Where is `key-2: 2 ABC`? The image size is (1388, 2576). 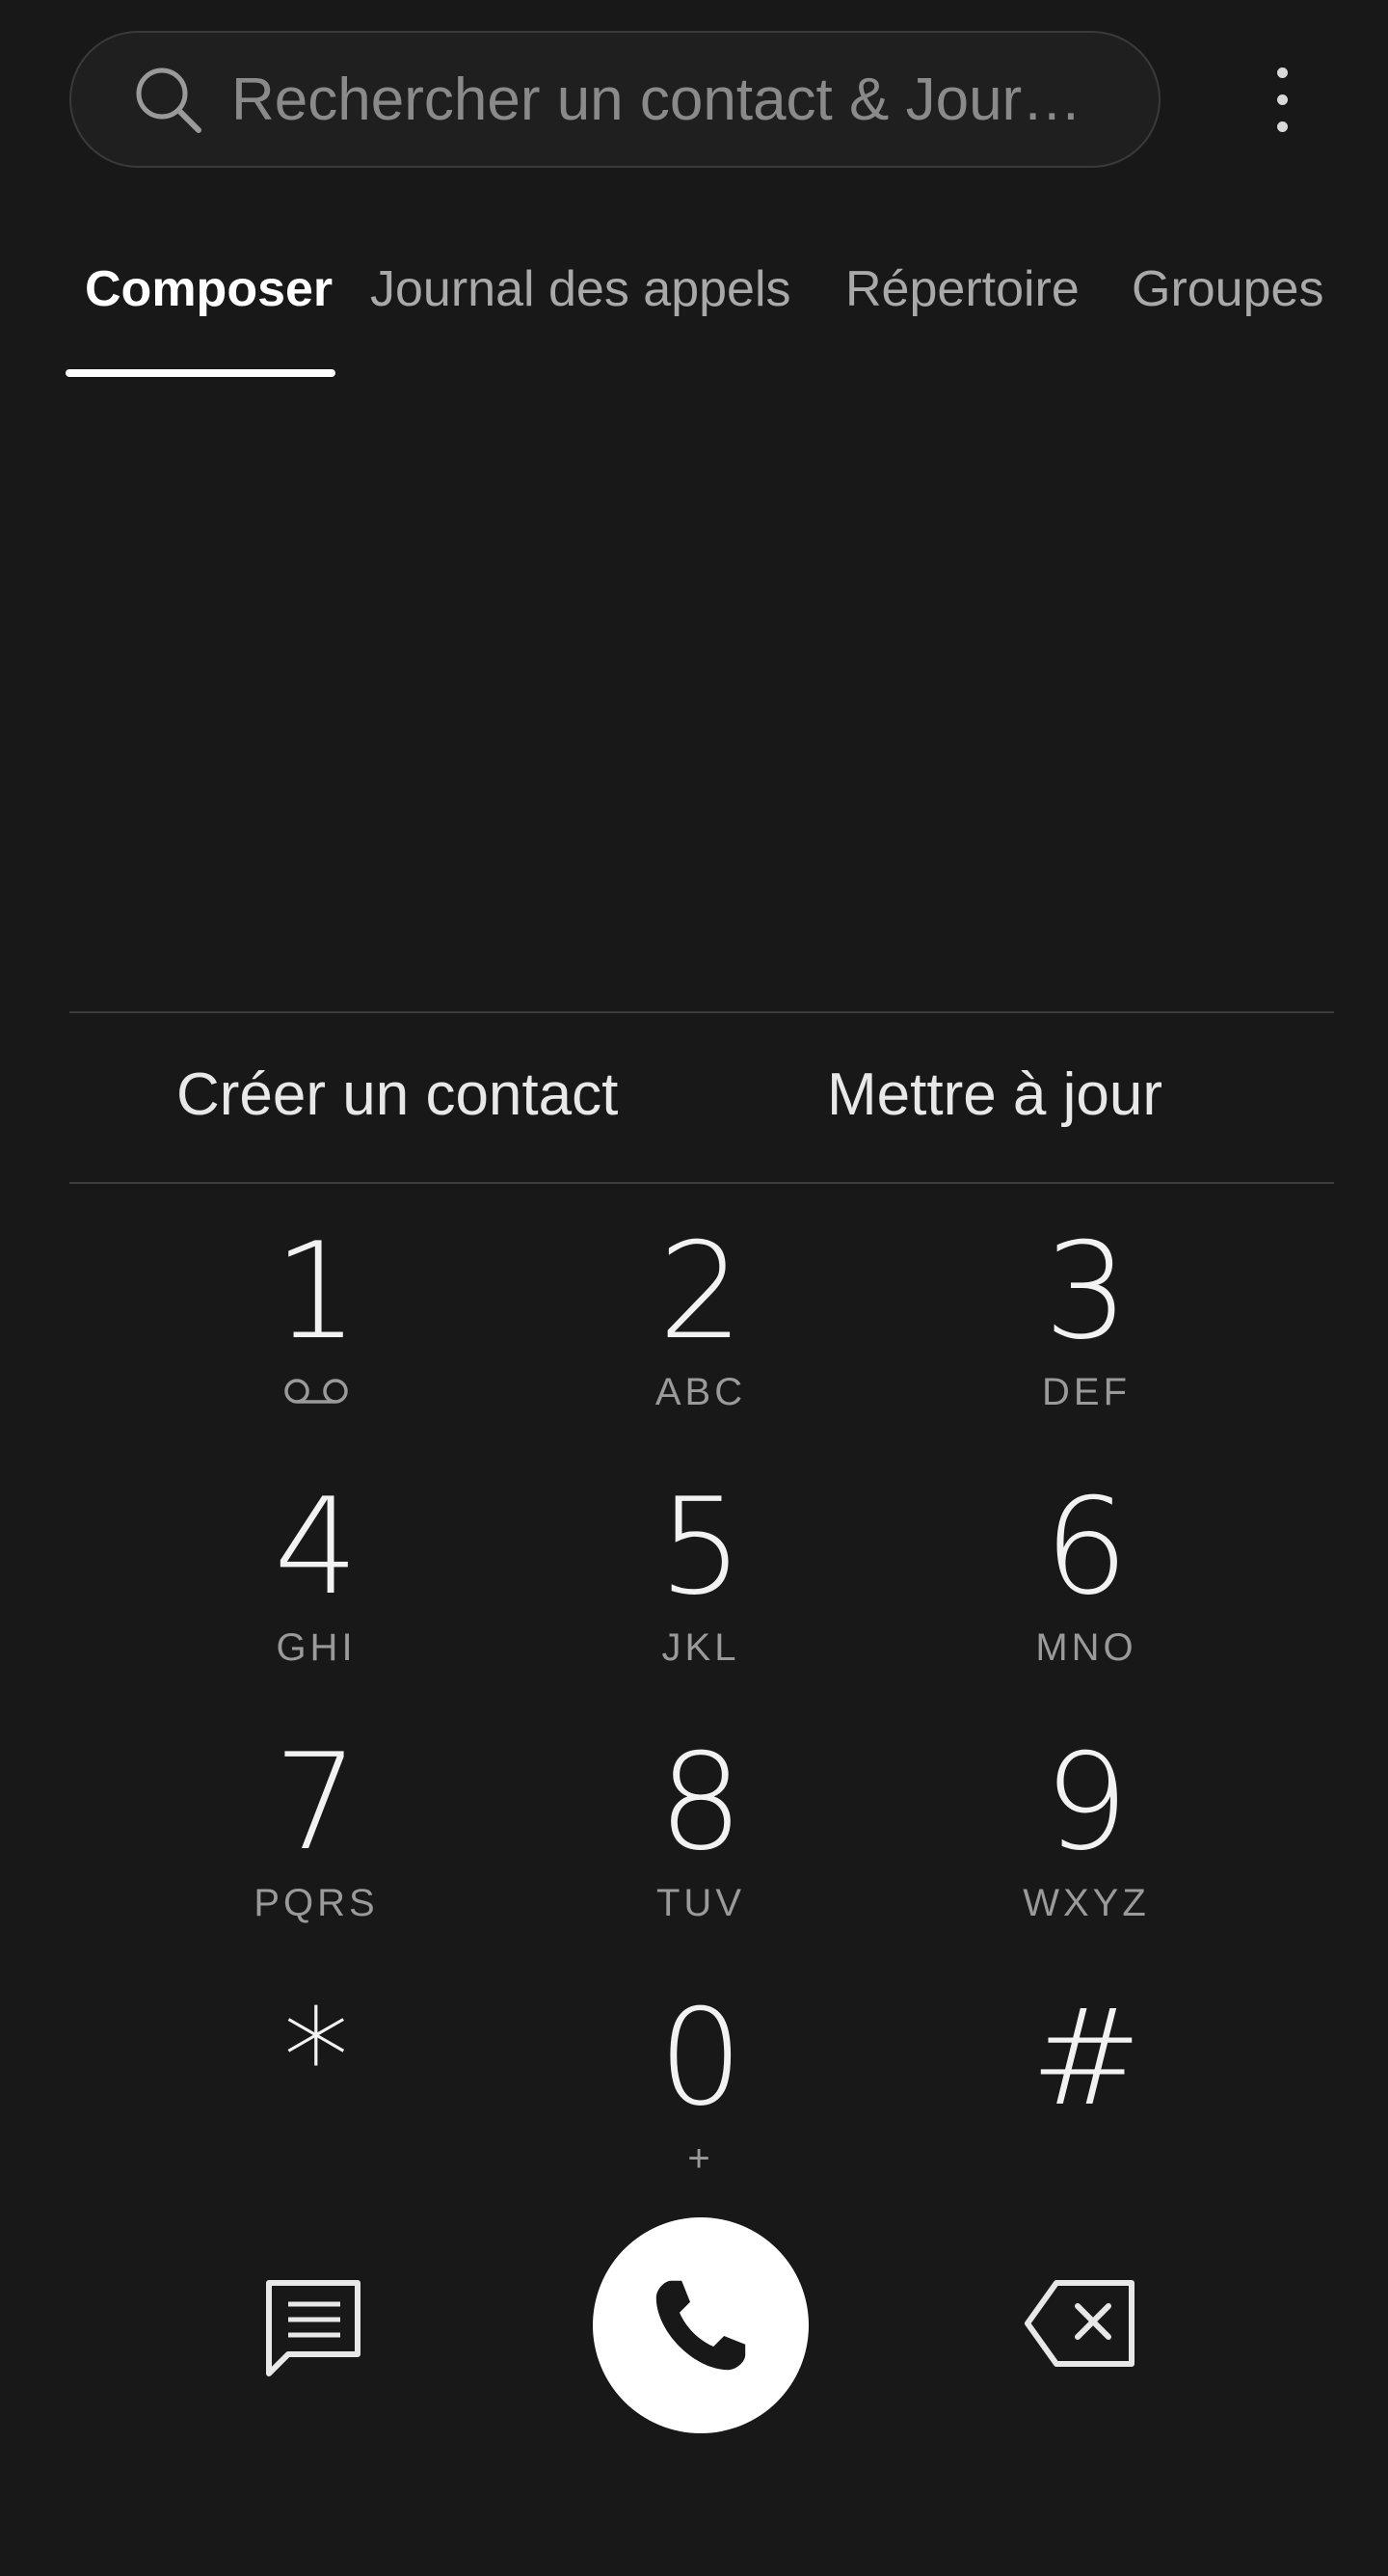 key-2: 2 ABC is located at coordinates (701, 1330).